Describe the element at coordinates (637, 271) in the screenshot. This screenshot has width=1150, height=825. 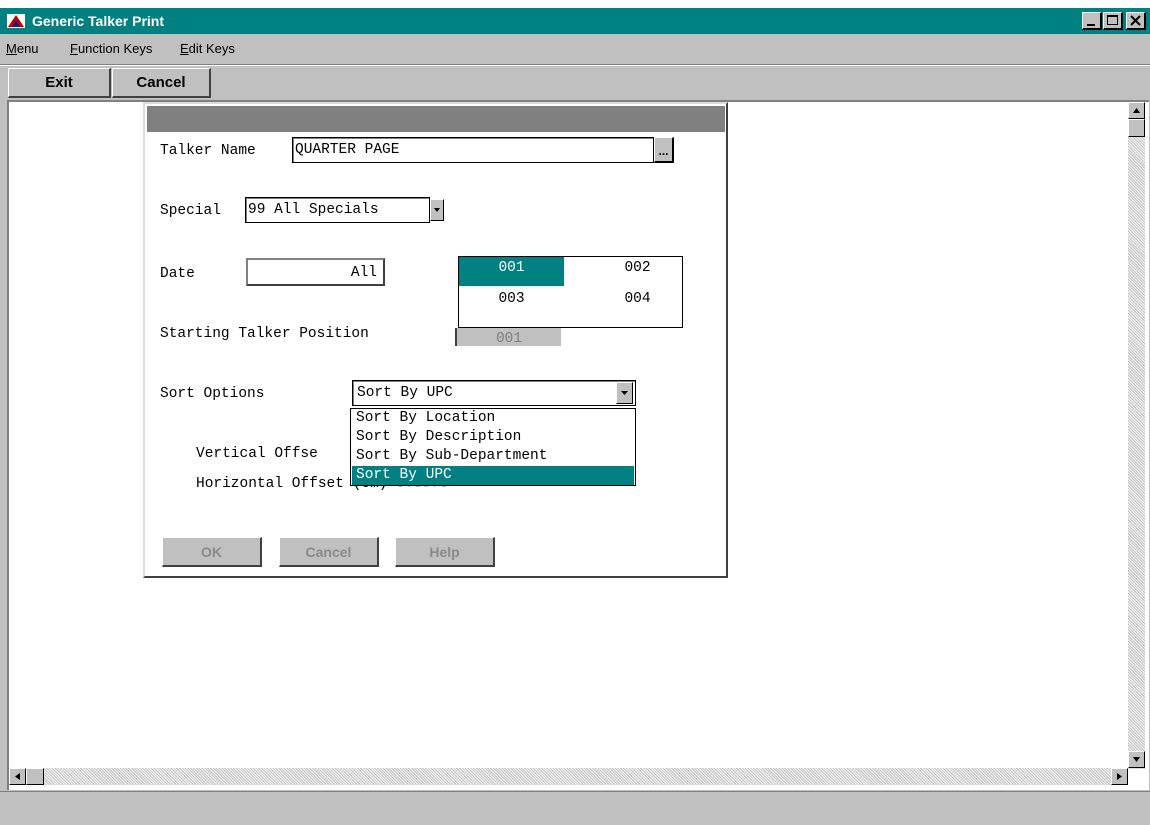
I see `position-cell-002: 002` at that location.